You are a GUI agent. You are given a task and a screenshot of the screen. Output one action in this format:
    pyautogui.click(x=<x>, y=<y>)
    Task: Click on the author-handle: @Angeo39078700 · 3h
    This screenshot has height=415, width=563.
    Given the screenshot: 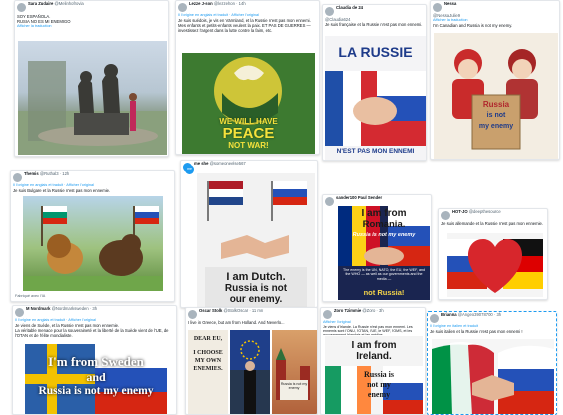 What is the action you would take?
    pyautogui.click(x=479, y=314)
    